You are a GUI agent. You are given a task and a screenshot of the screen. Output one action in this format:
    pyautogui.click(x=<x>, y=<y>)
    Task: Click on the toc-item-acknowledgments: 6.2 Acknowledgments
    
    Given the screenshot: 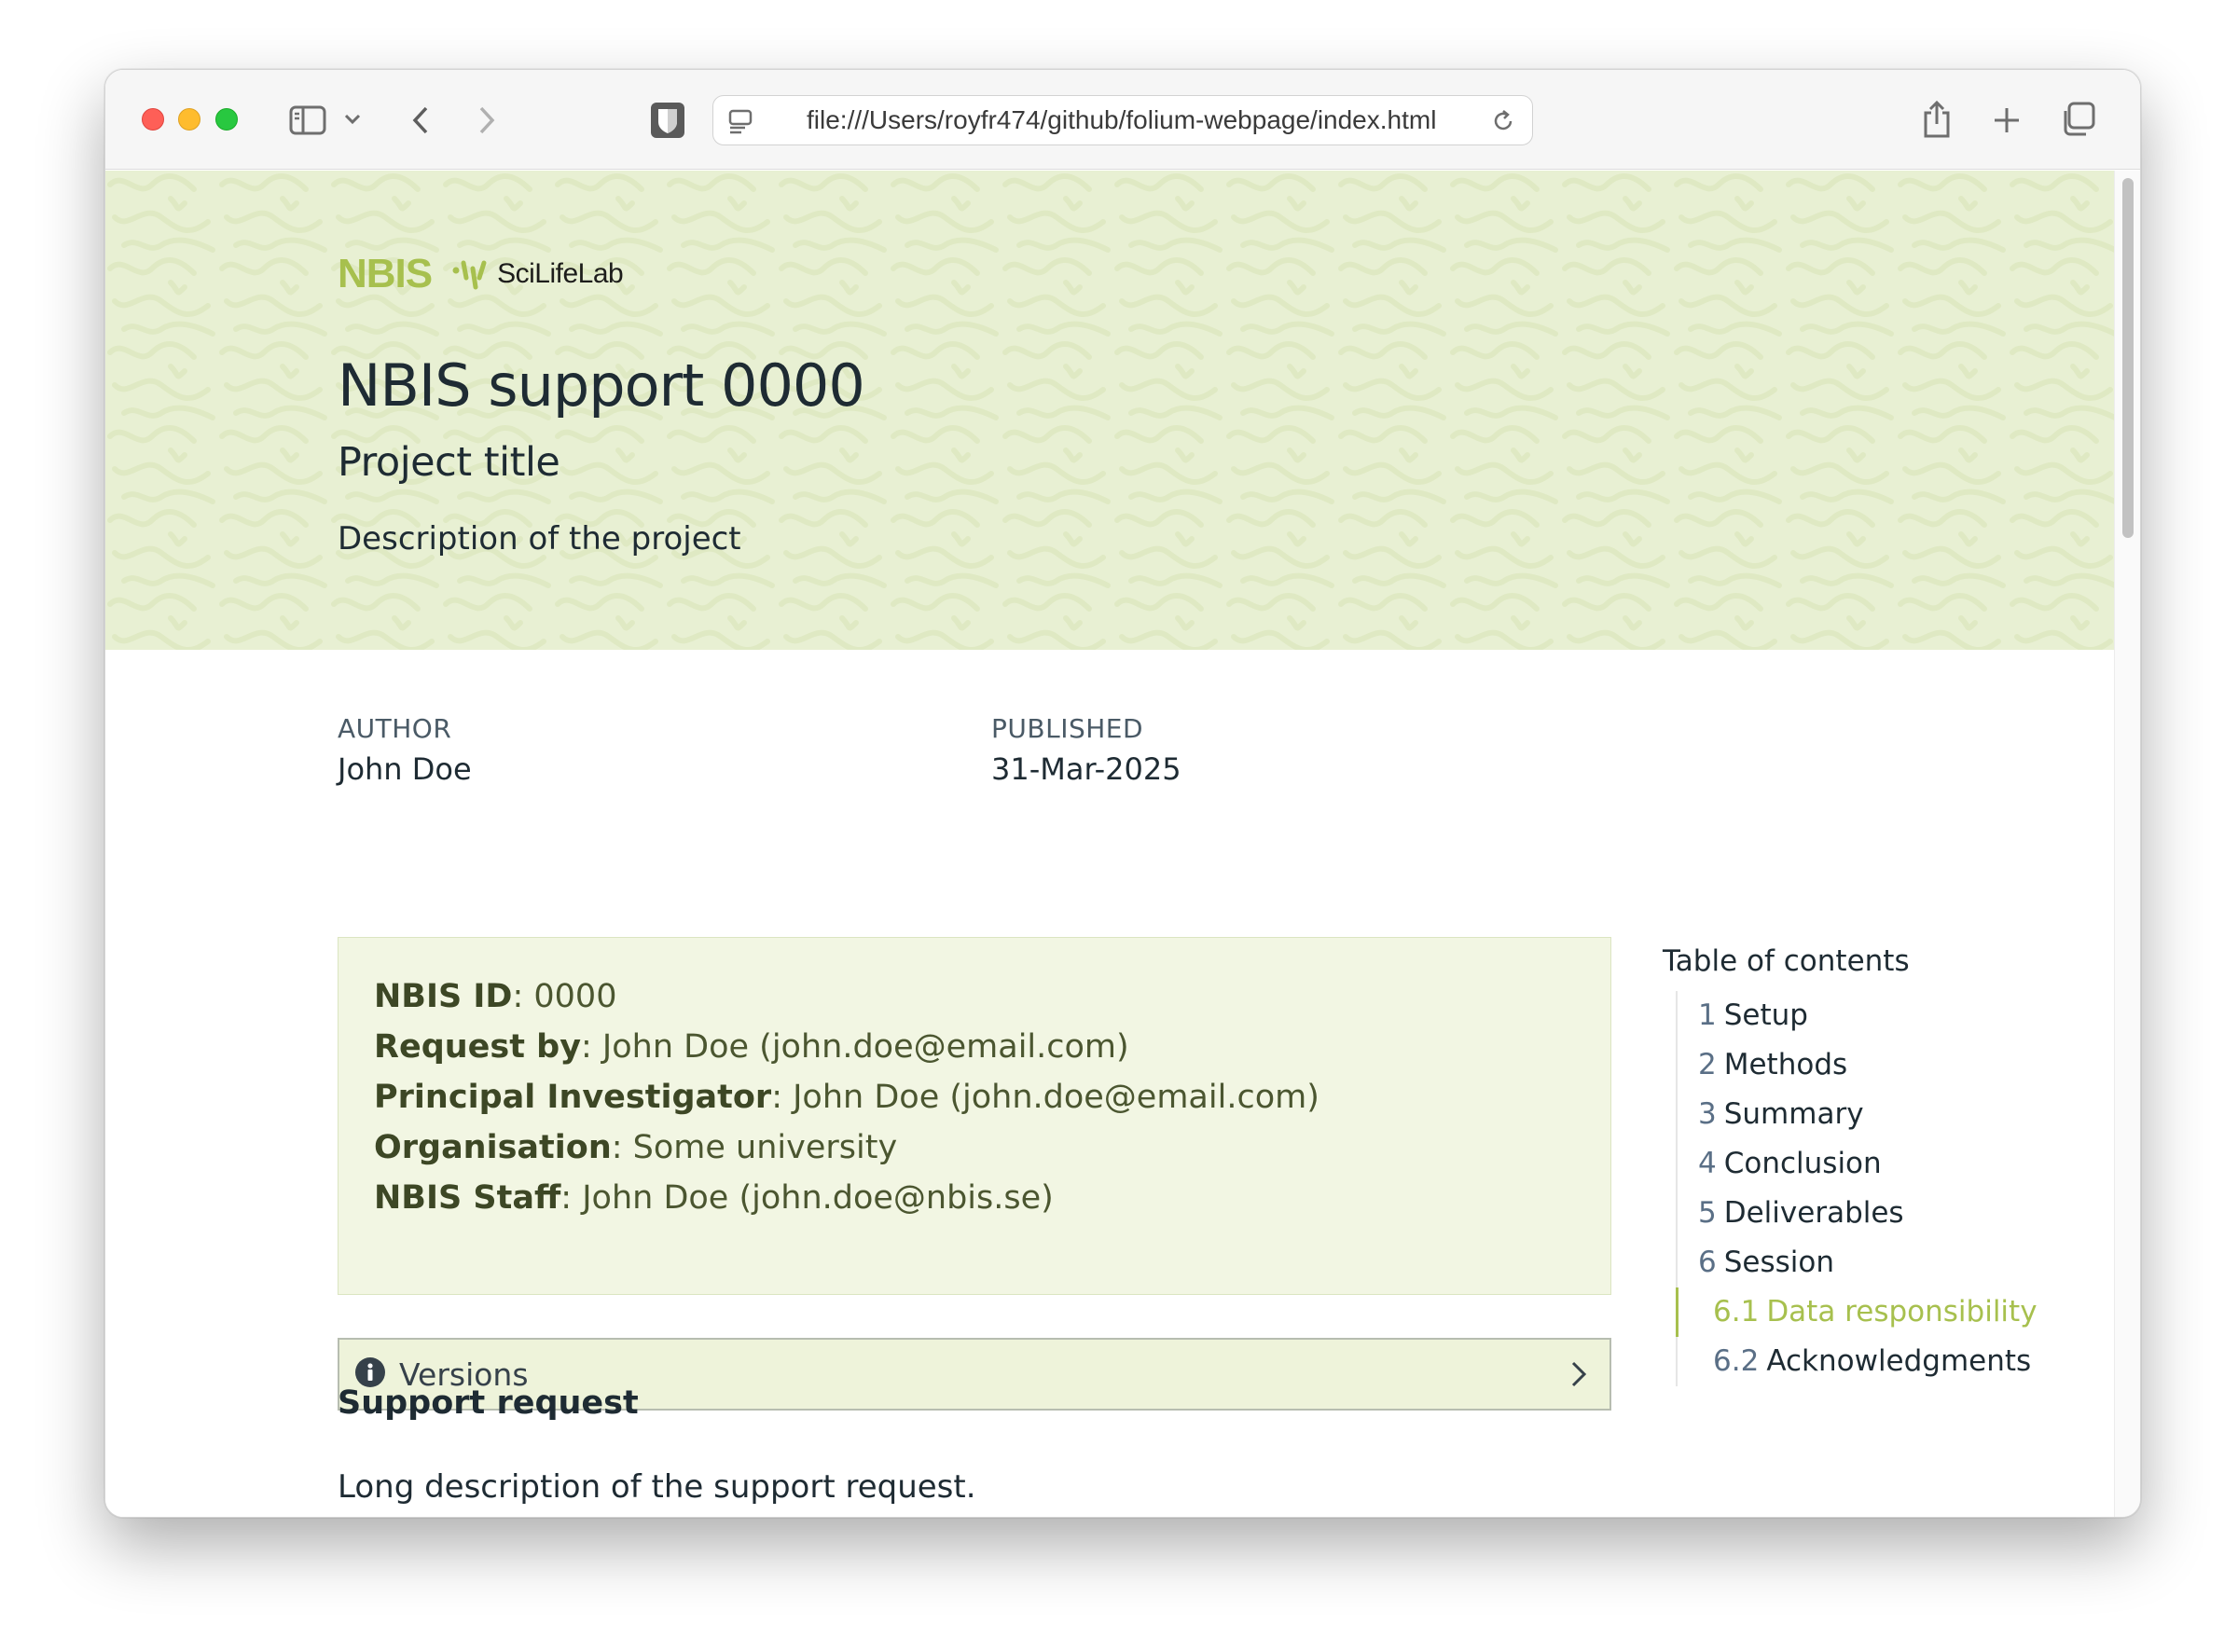 What is the action you would take?
    pyautogui.click(x=1873, y=1362)
    